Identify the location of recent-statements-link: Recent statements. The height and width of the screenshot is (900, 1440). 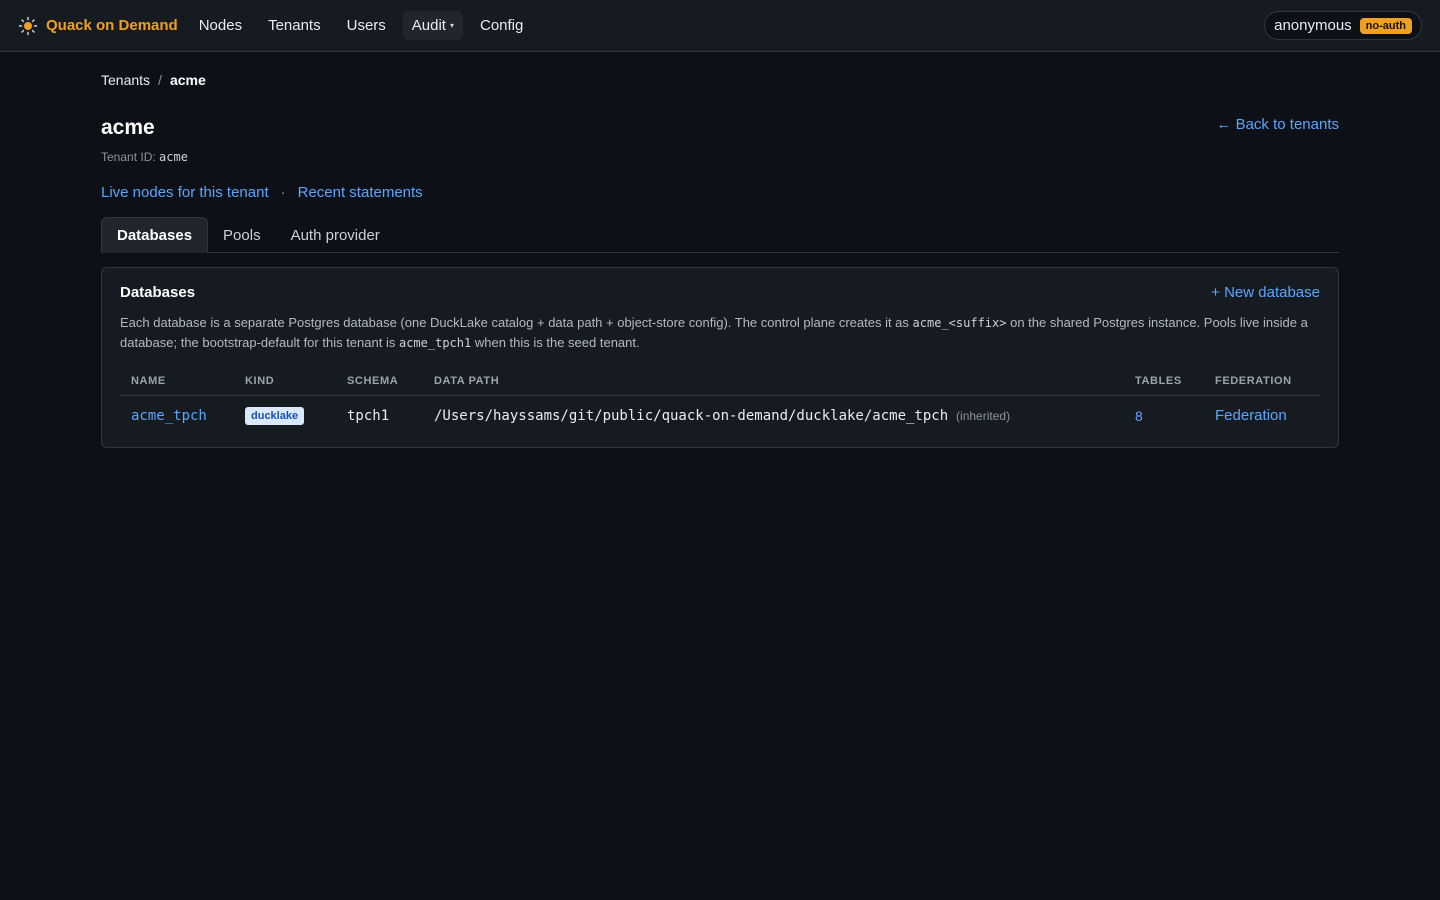
(360, 192).